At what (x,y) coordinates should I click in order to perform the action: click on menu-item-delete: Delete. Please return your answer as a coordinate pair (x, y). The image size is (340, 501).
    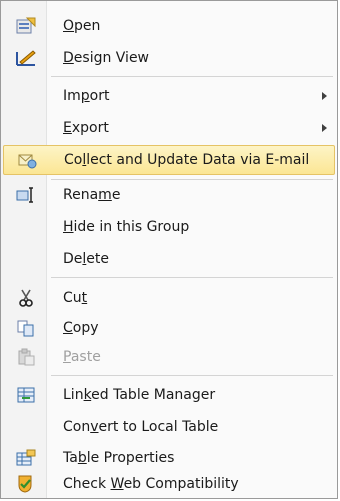
    Looking at the image, I should click on (169, 259).